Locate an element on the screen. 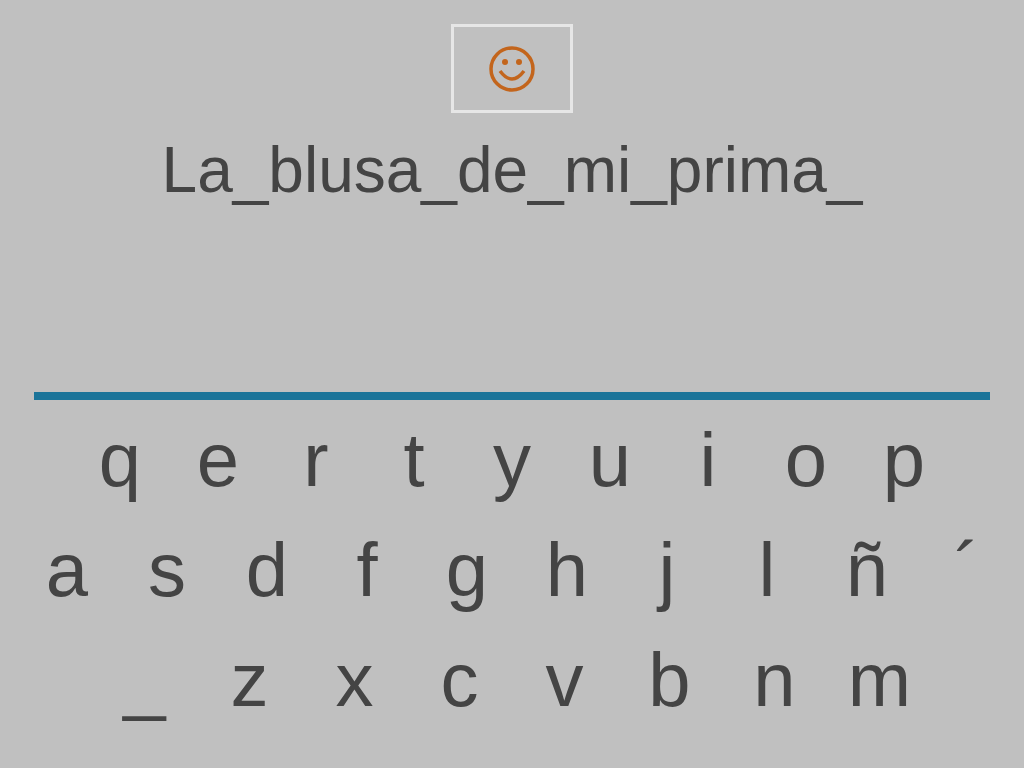 The width and height of the screenshot is (1024, 768). letter-key: u is located at coordinates (610, 460).